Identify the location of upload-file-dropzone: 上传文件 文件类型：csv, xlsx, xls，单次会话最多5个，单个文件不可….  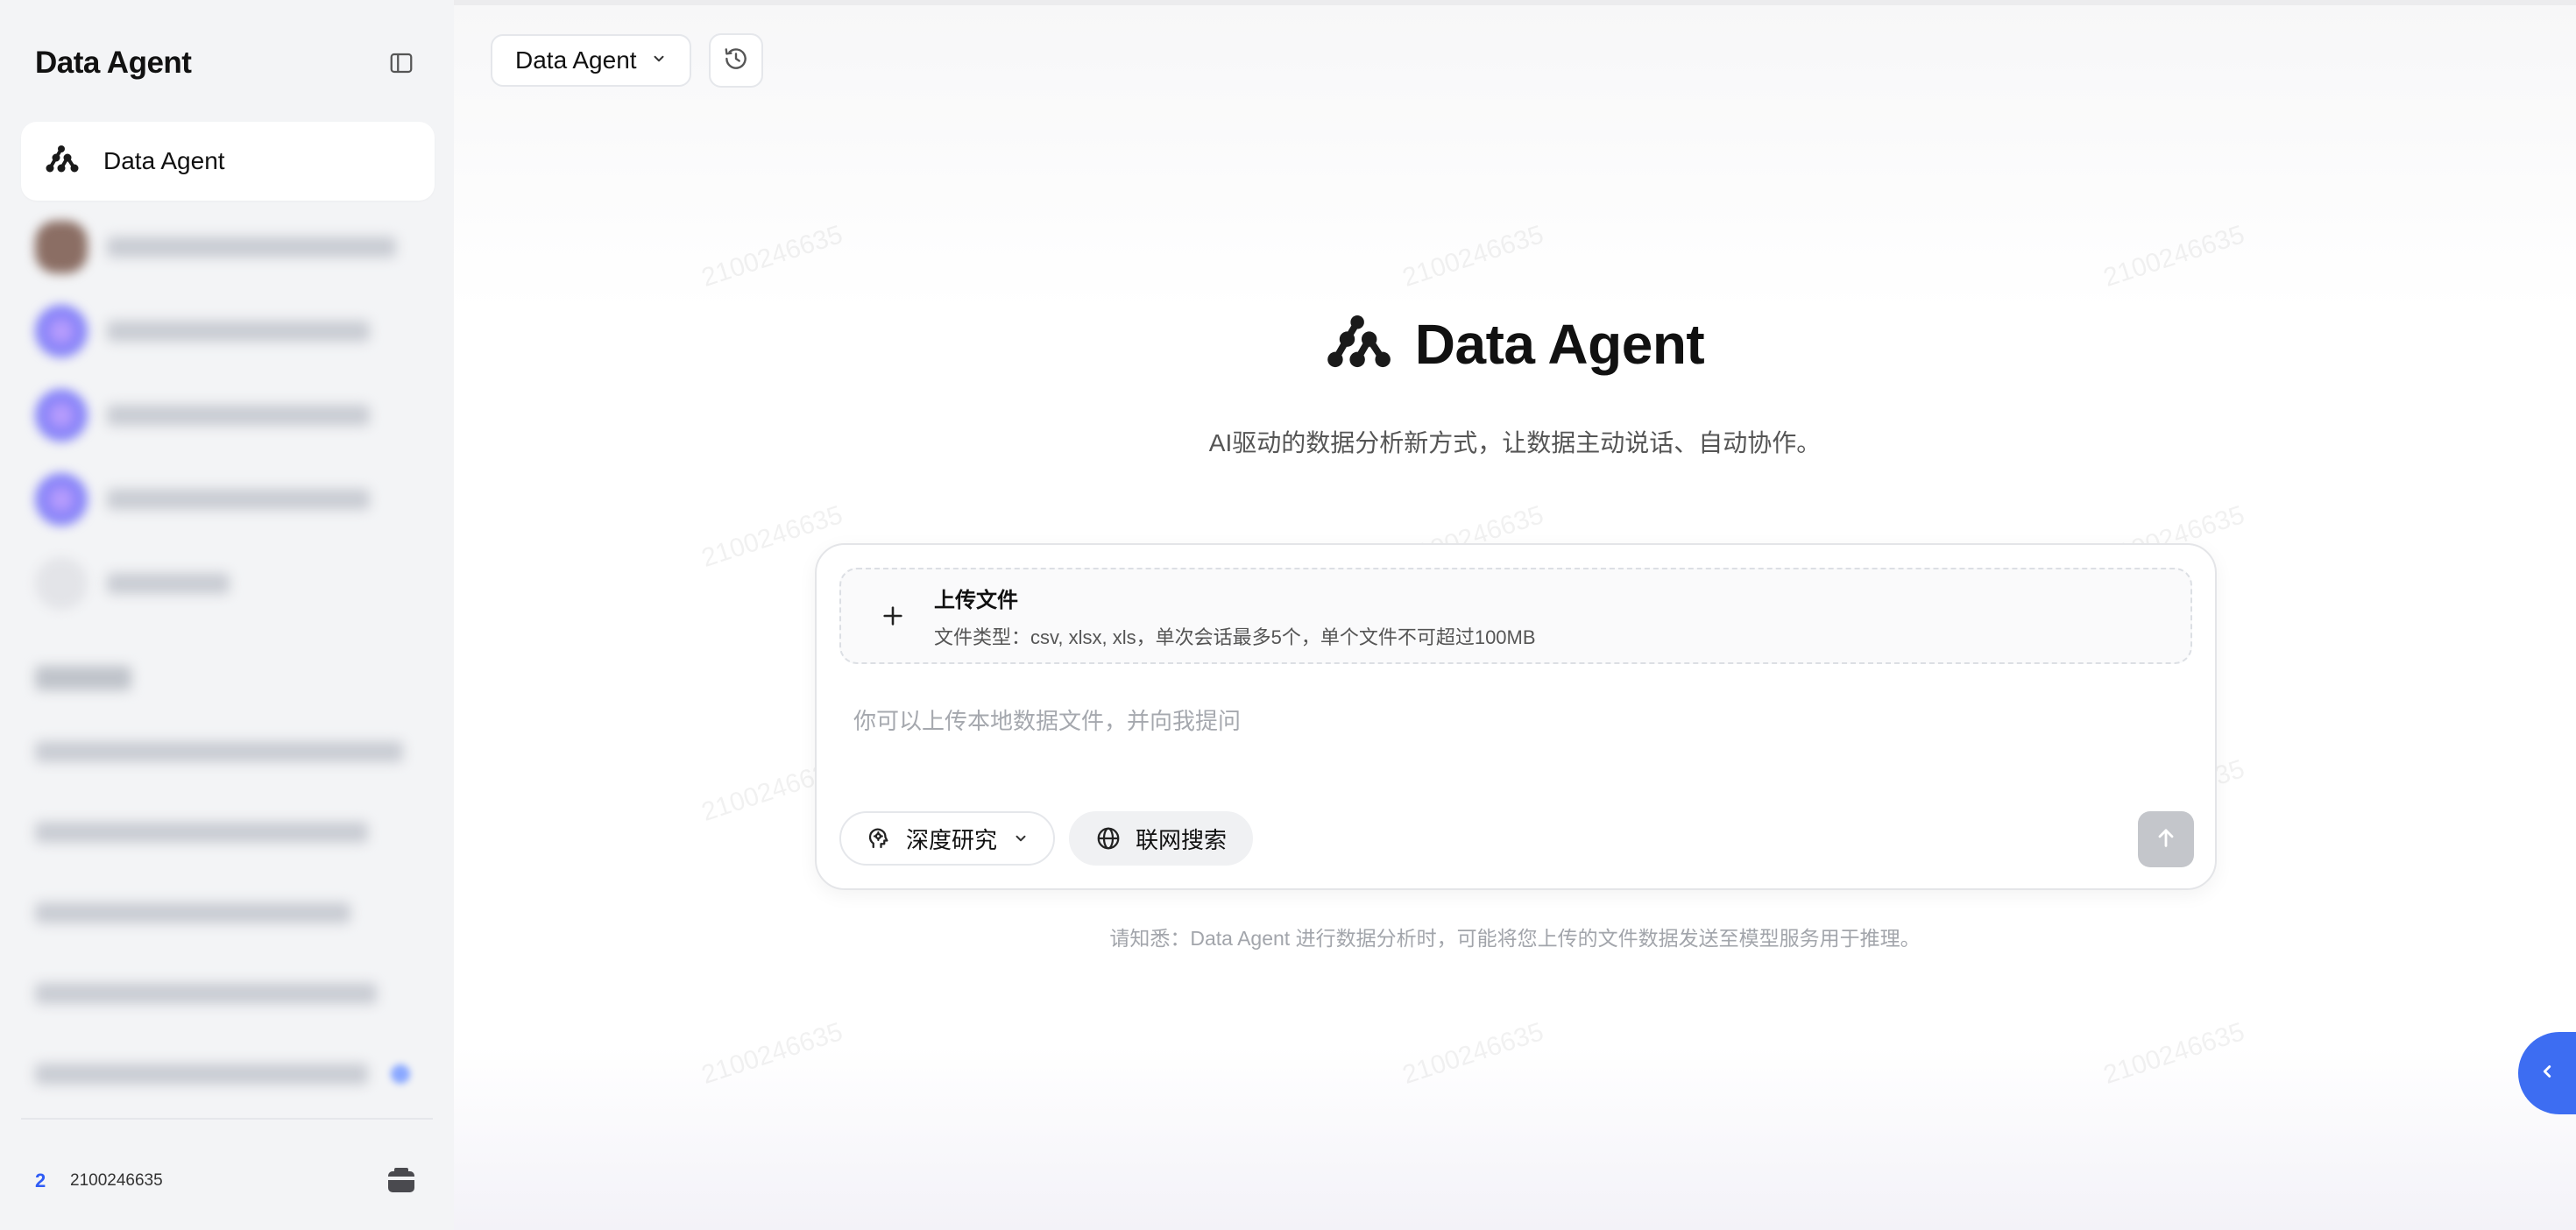
(1515, 616).